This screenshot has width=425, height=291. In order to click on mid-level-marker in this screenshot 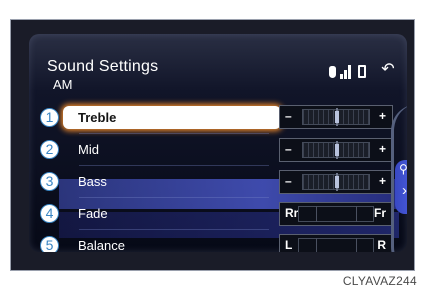, I will do `click(337, 150)`.